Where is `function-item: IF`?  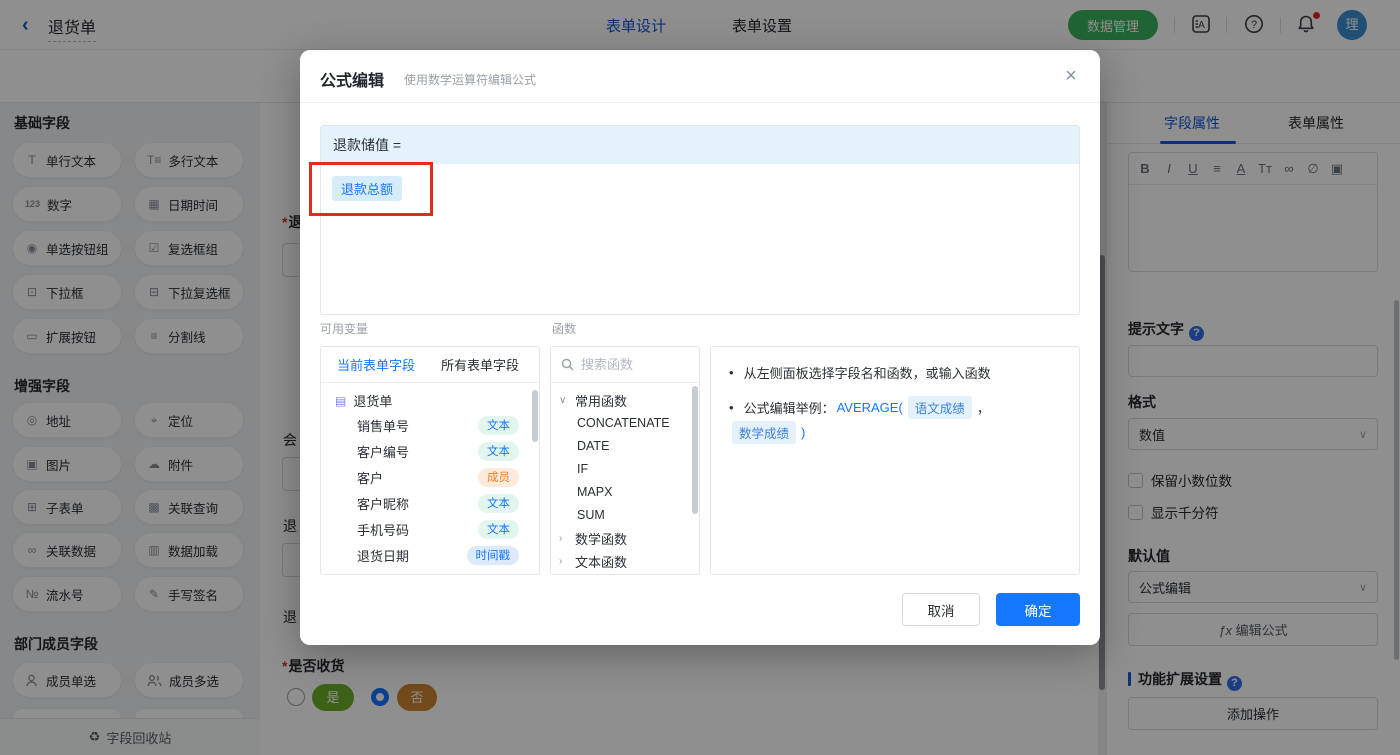 function-item: IF is located at coordinates (625, 469).